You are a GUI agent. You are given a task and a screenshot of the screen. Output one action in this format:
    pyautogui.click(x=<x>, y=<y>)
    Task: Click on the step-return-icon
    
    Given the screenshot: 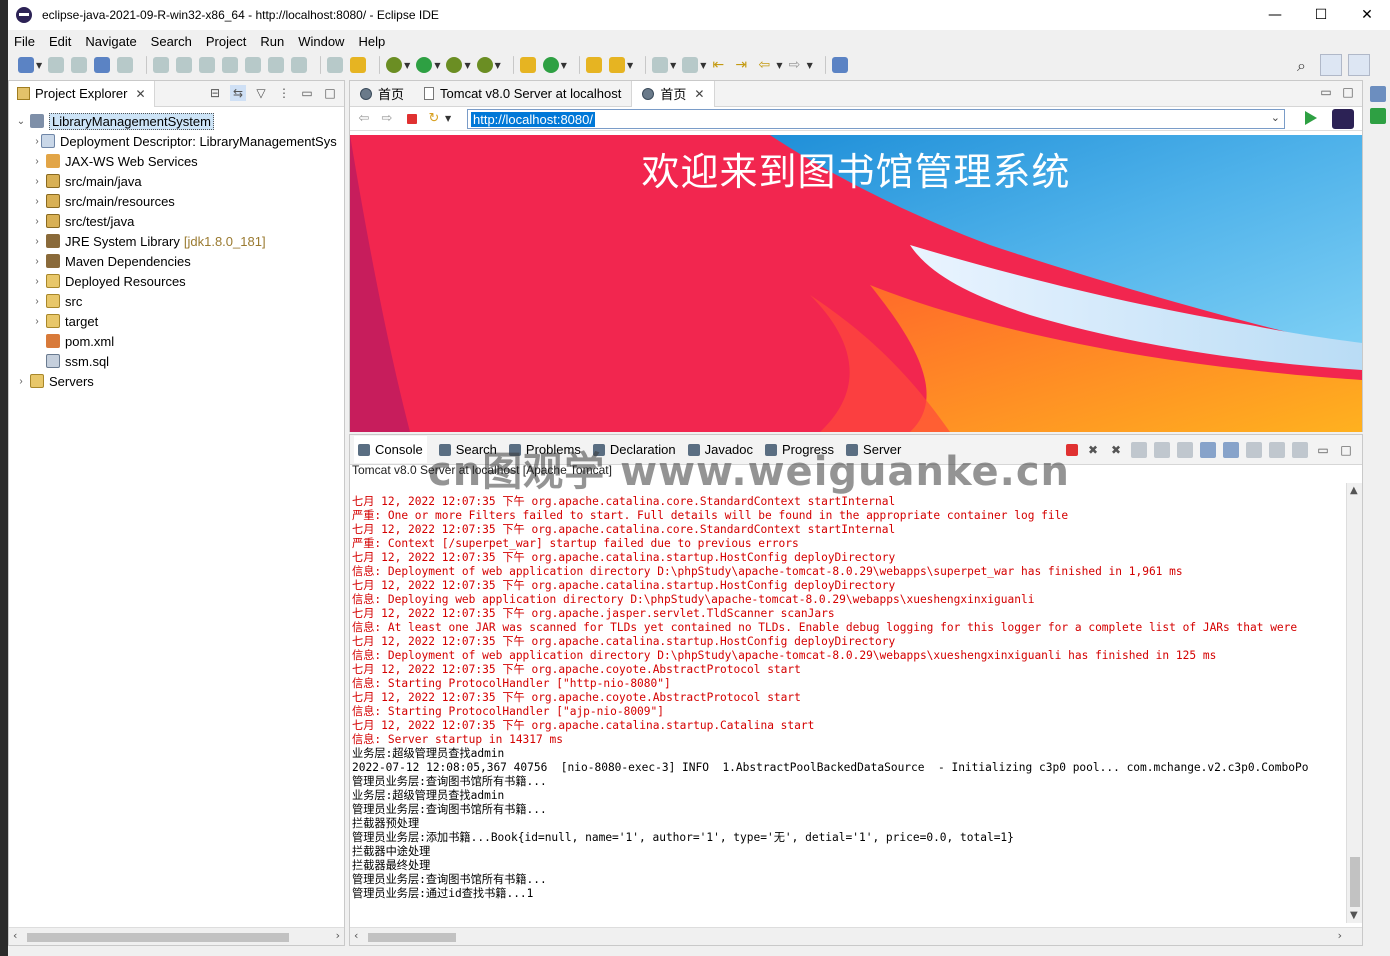 What is the action you would take?
    pyautogui.click(x=299, y=65)
    